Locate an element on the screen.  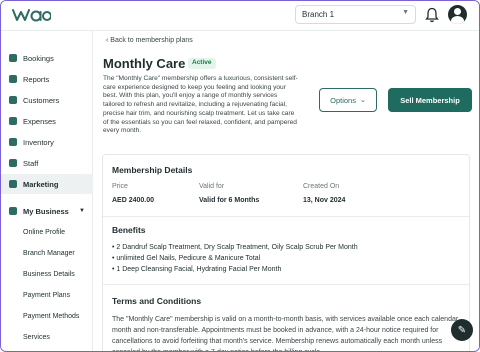
help-fab: ✎ is located at coordinates (462, 330).